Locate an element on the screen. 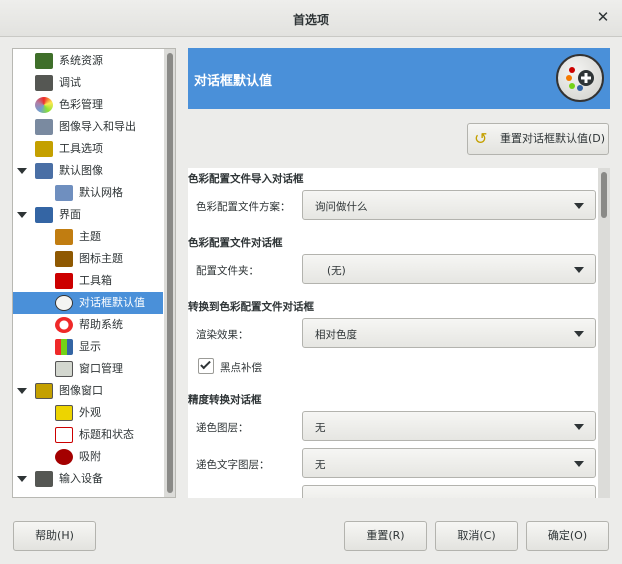  color-profile-policy-label: 色彩配置文件方案： is located at coordinates (243, 207).